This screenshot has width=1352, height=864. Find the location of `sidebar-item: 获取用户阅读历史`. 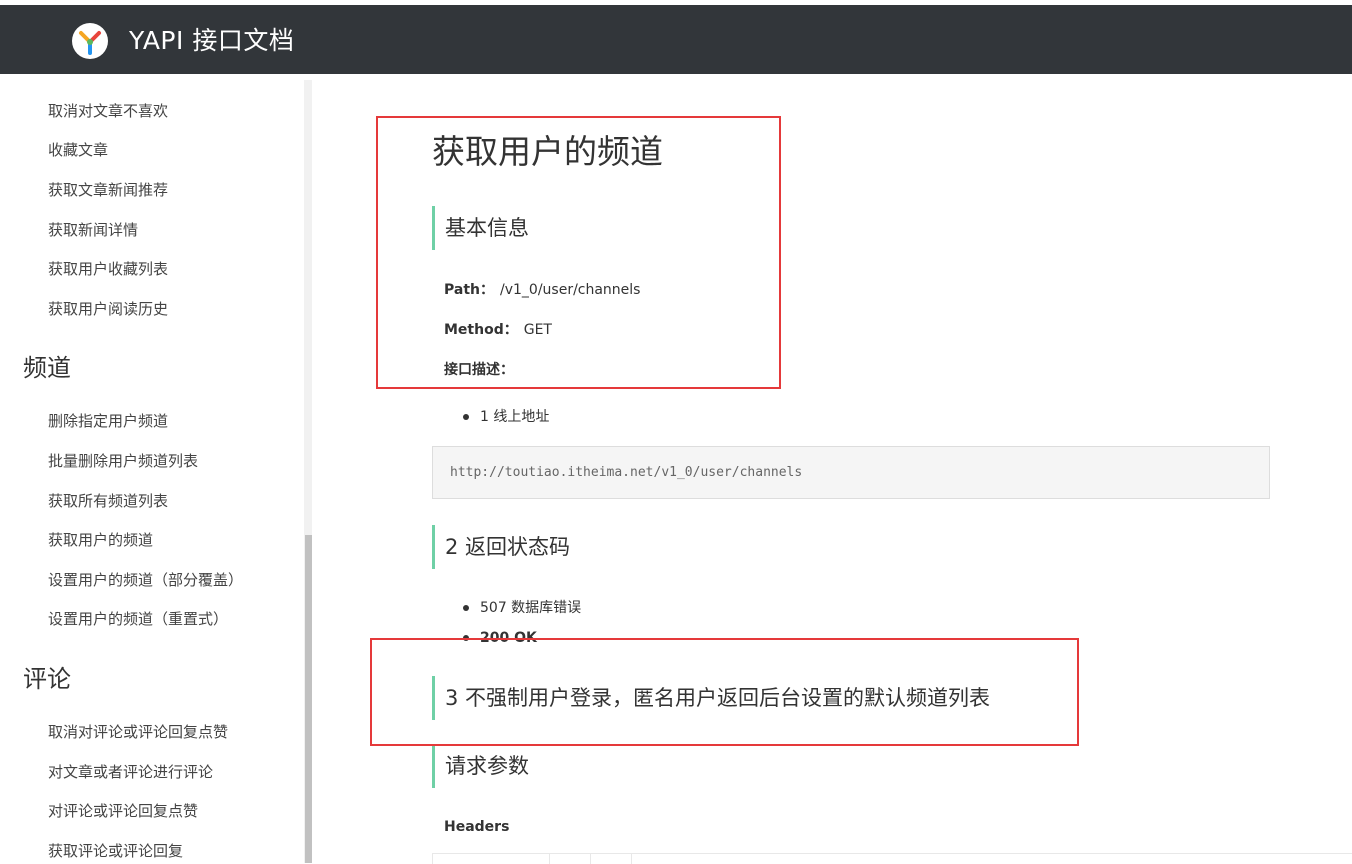

sidebar-item: 获取用户阅读历史 is located at coordinates (108, 309).